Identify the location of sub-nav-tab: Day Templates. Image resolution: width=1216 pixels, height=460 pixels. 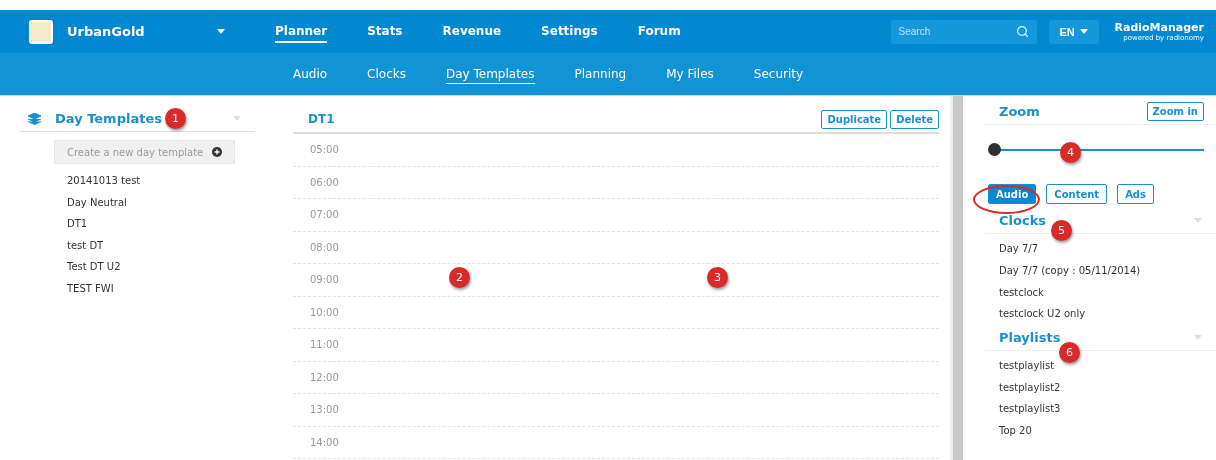
(490, 74).